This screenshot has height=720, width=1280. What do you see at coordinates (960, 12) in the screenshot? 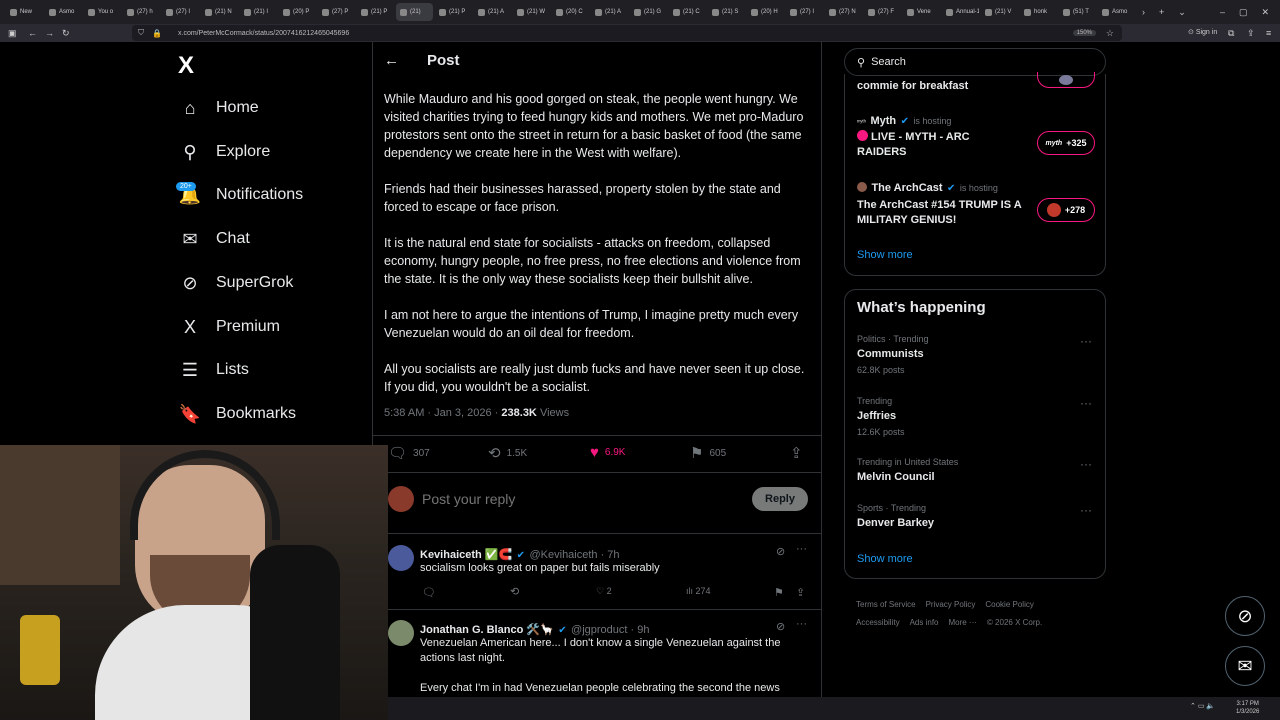
I see `browser-tab: Annual-1` at bounding box center [960, 12].